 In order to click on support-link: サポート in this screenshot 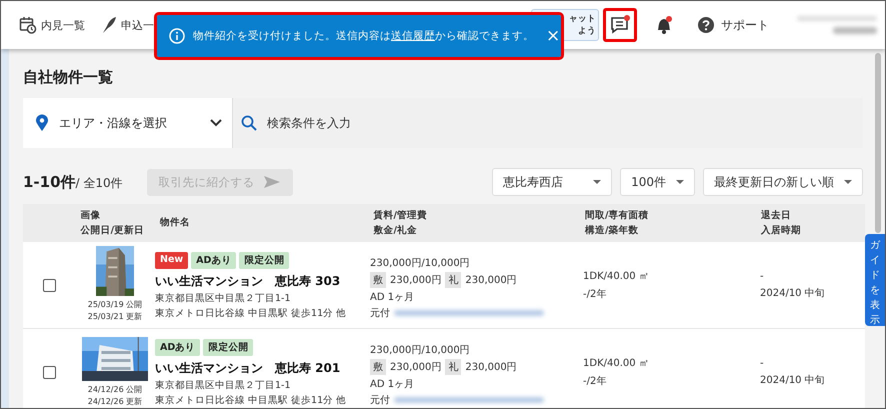, I will do `click(733, 25)`.